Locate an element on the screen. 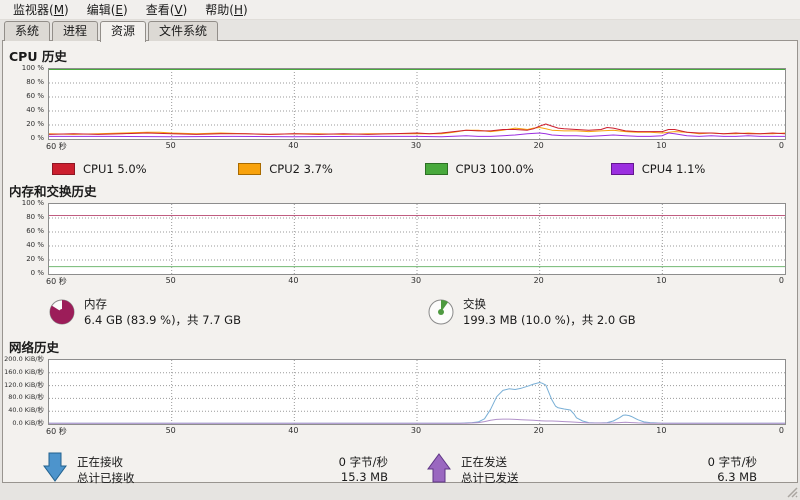 The image size is (800, 500). cpu3-legend-label: CPU3 100.0% is located at coordinates (494, 169).